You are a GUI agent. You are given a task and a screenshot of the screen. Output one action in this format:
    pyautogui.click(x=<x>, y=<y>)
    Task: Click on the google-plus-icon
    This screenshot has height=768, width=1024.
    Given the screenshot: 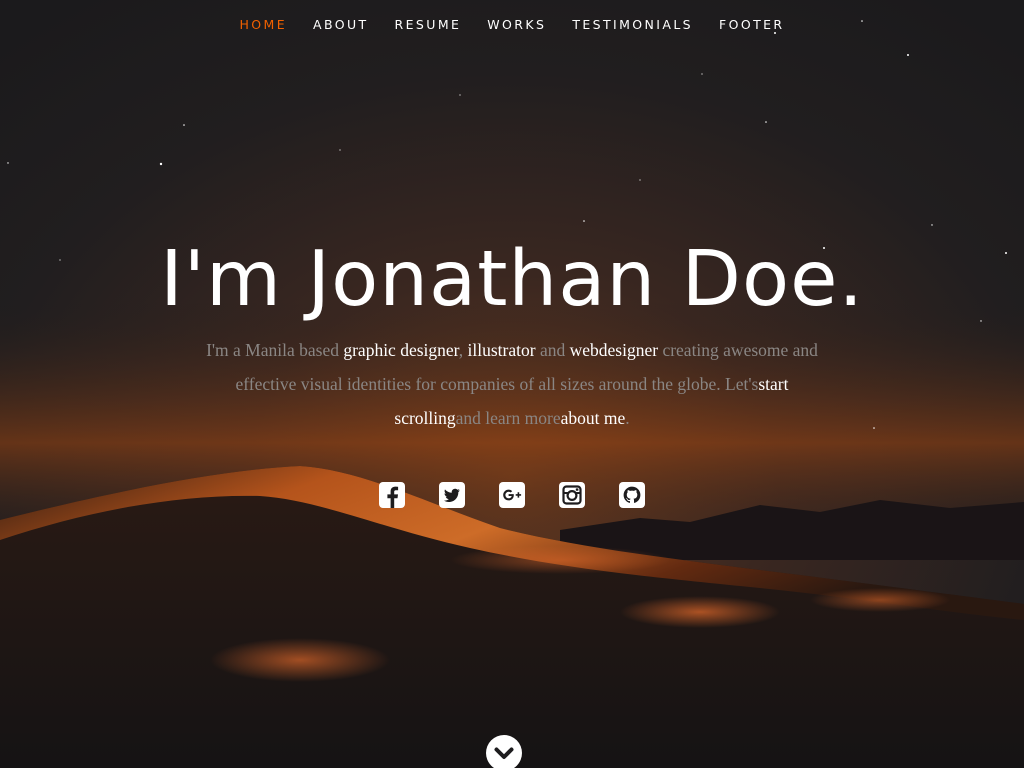 What is the action you would take?
    pyautogui.click(x=512, y=495)
    